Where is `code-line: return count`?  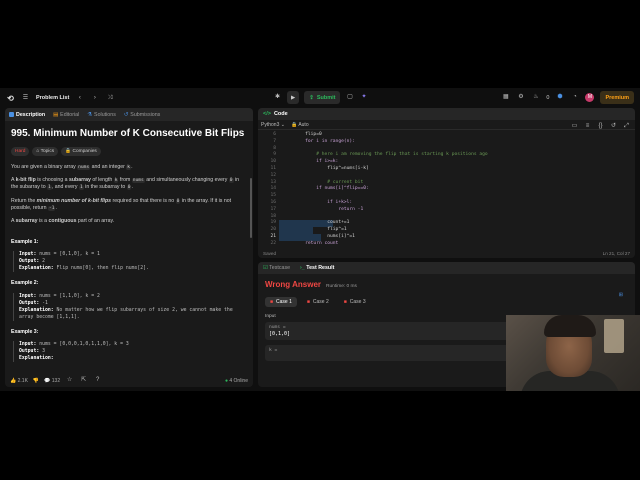 code-line: return count is located at coordinates (311, 243).